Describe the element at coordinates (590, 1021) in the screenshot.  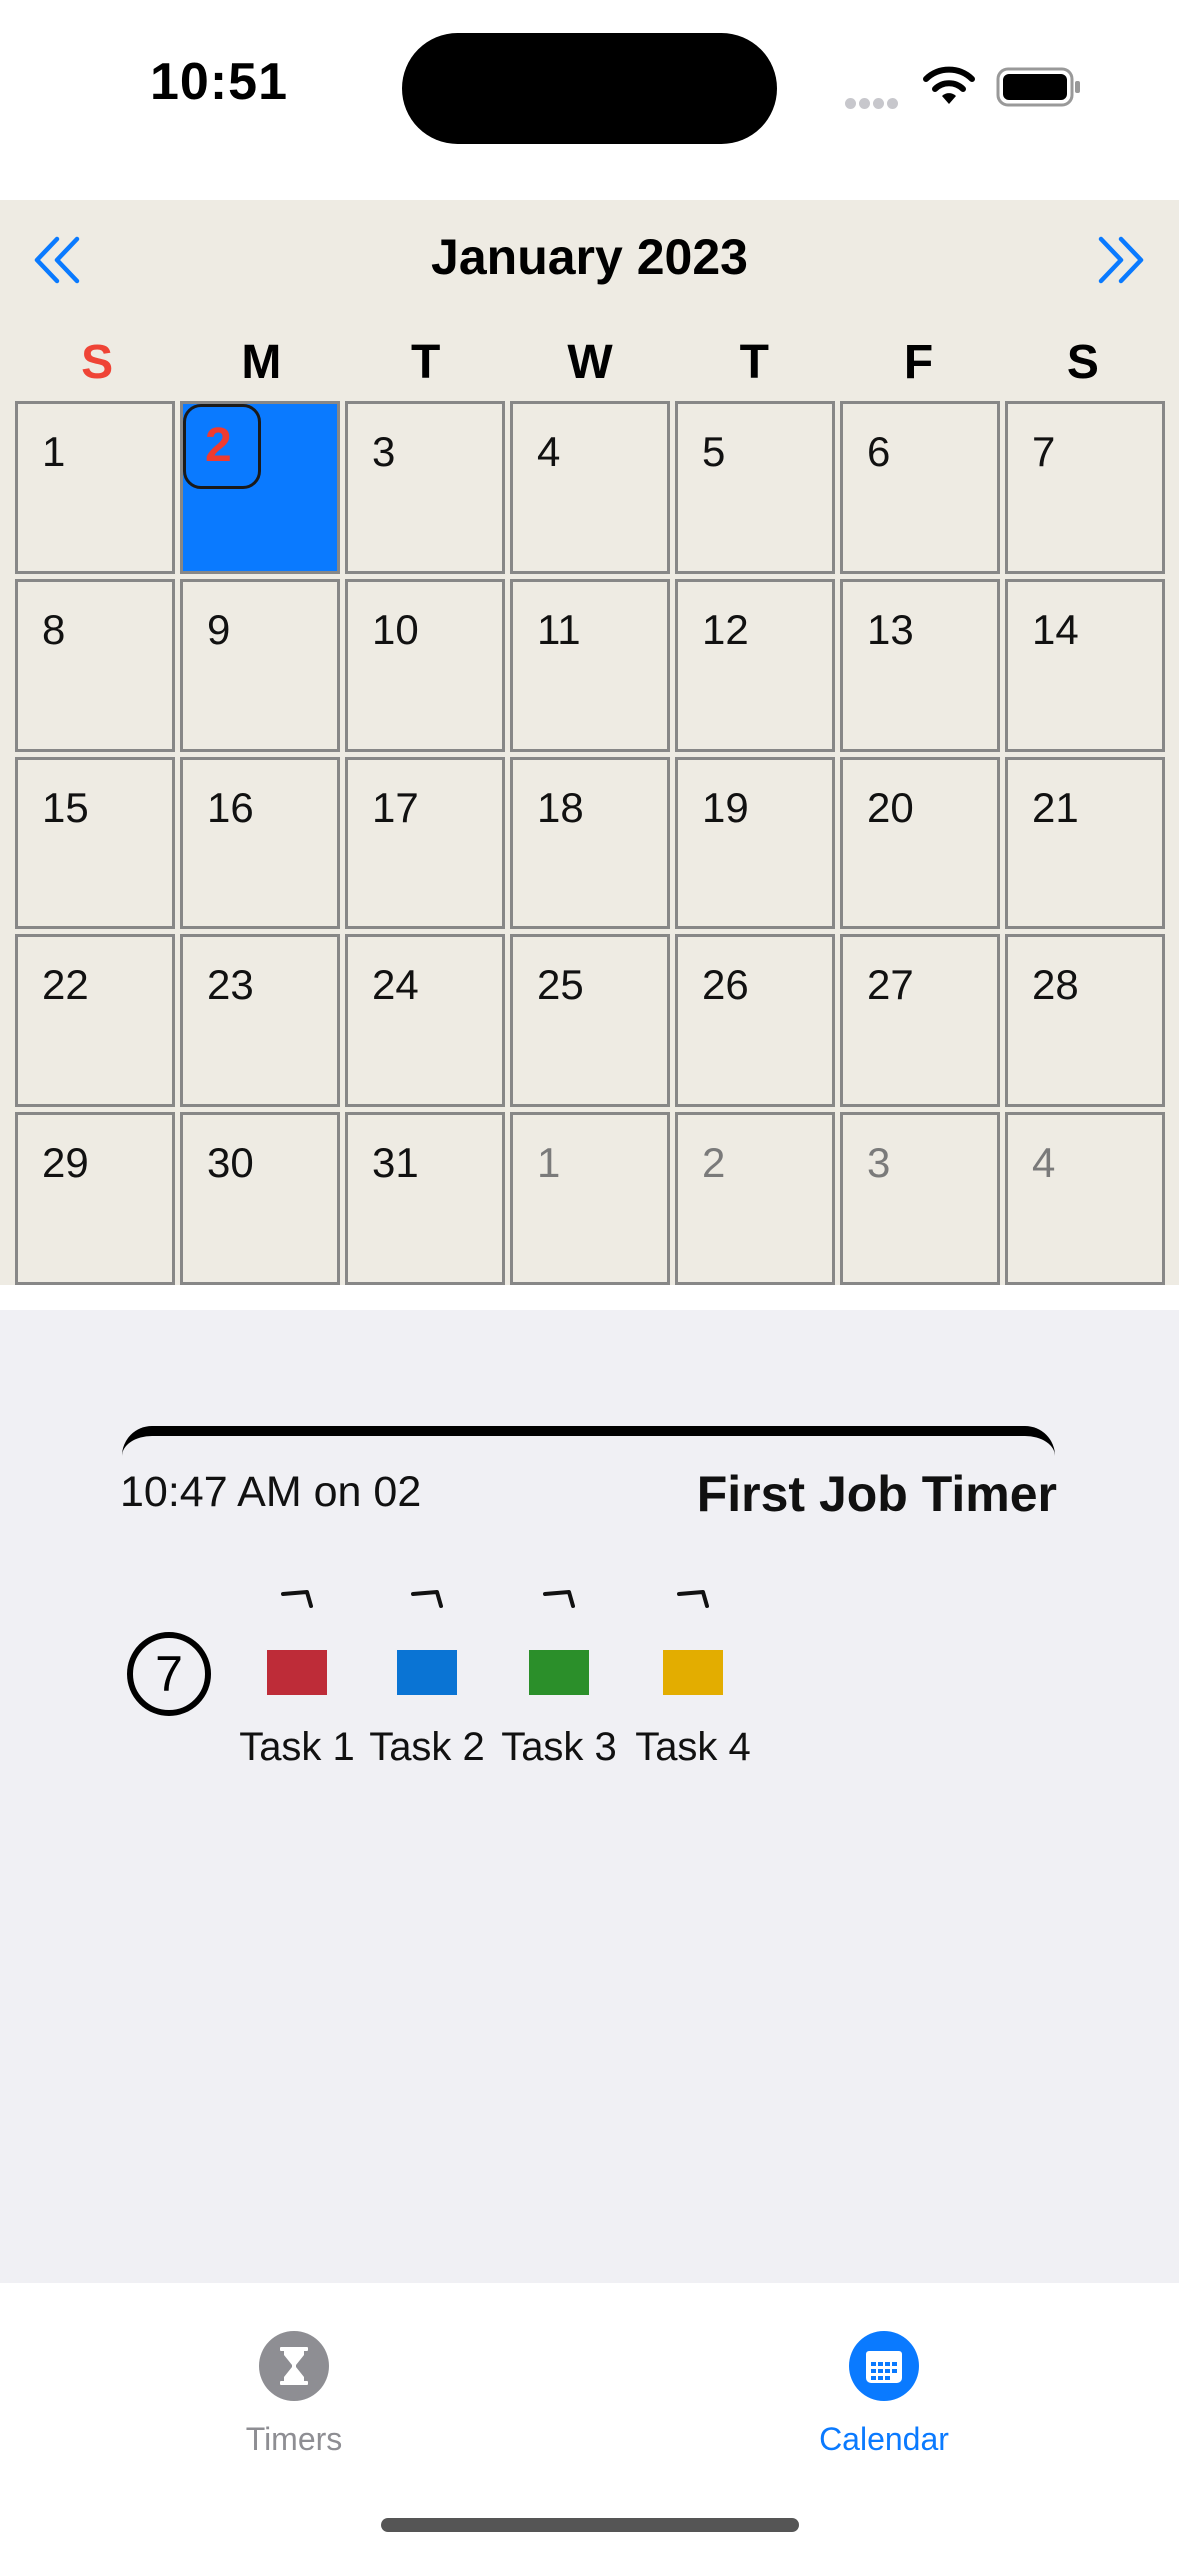
I see `calendar-day: 25` at that location.